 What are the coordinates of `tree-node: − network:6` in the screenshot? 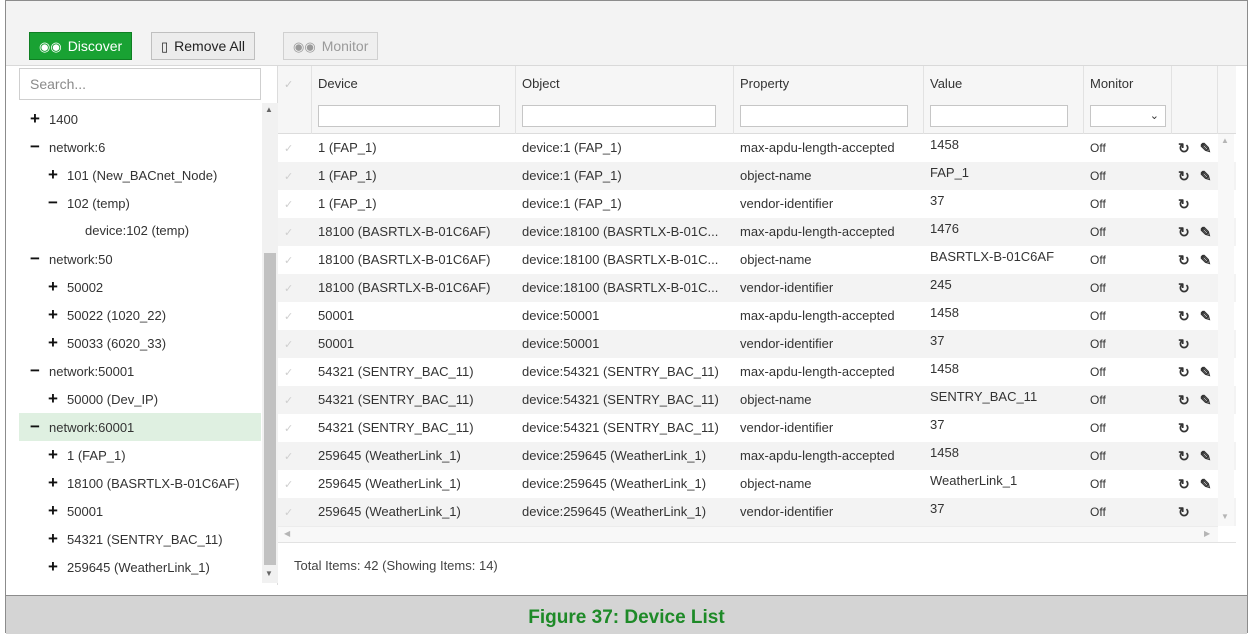 It's located at (140, 147).